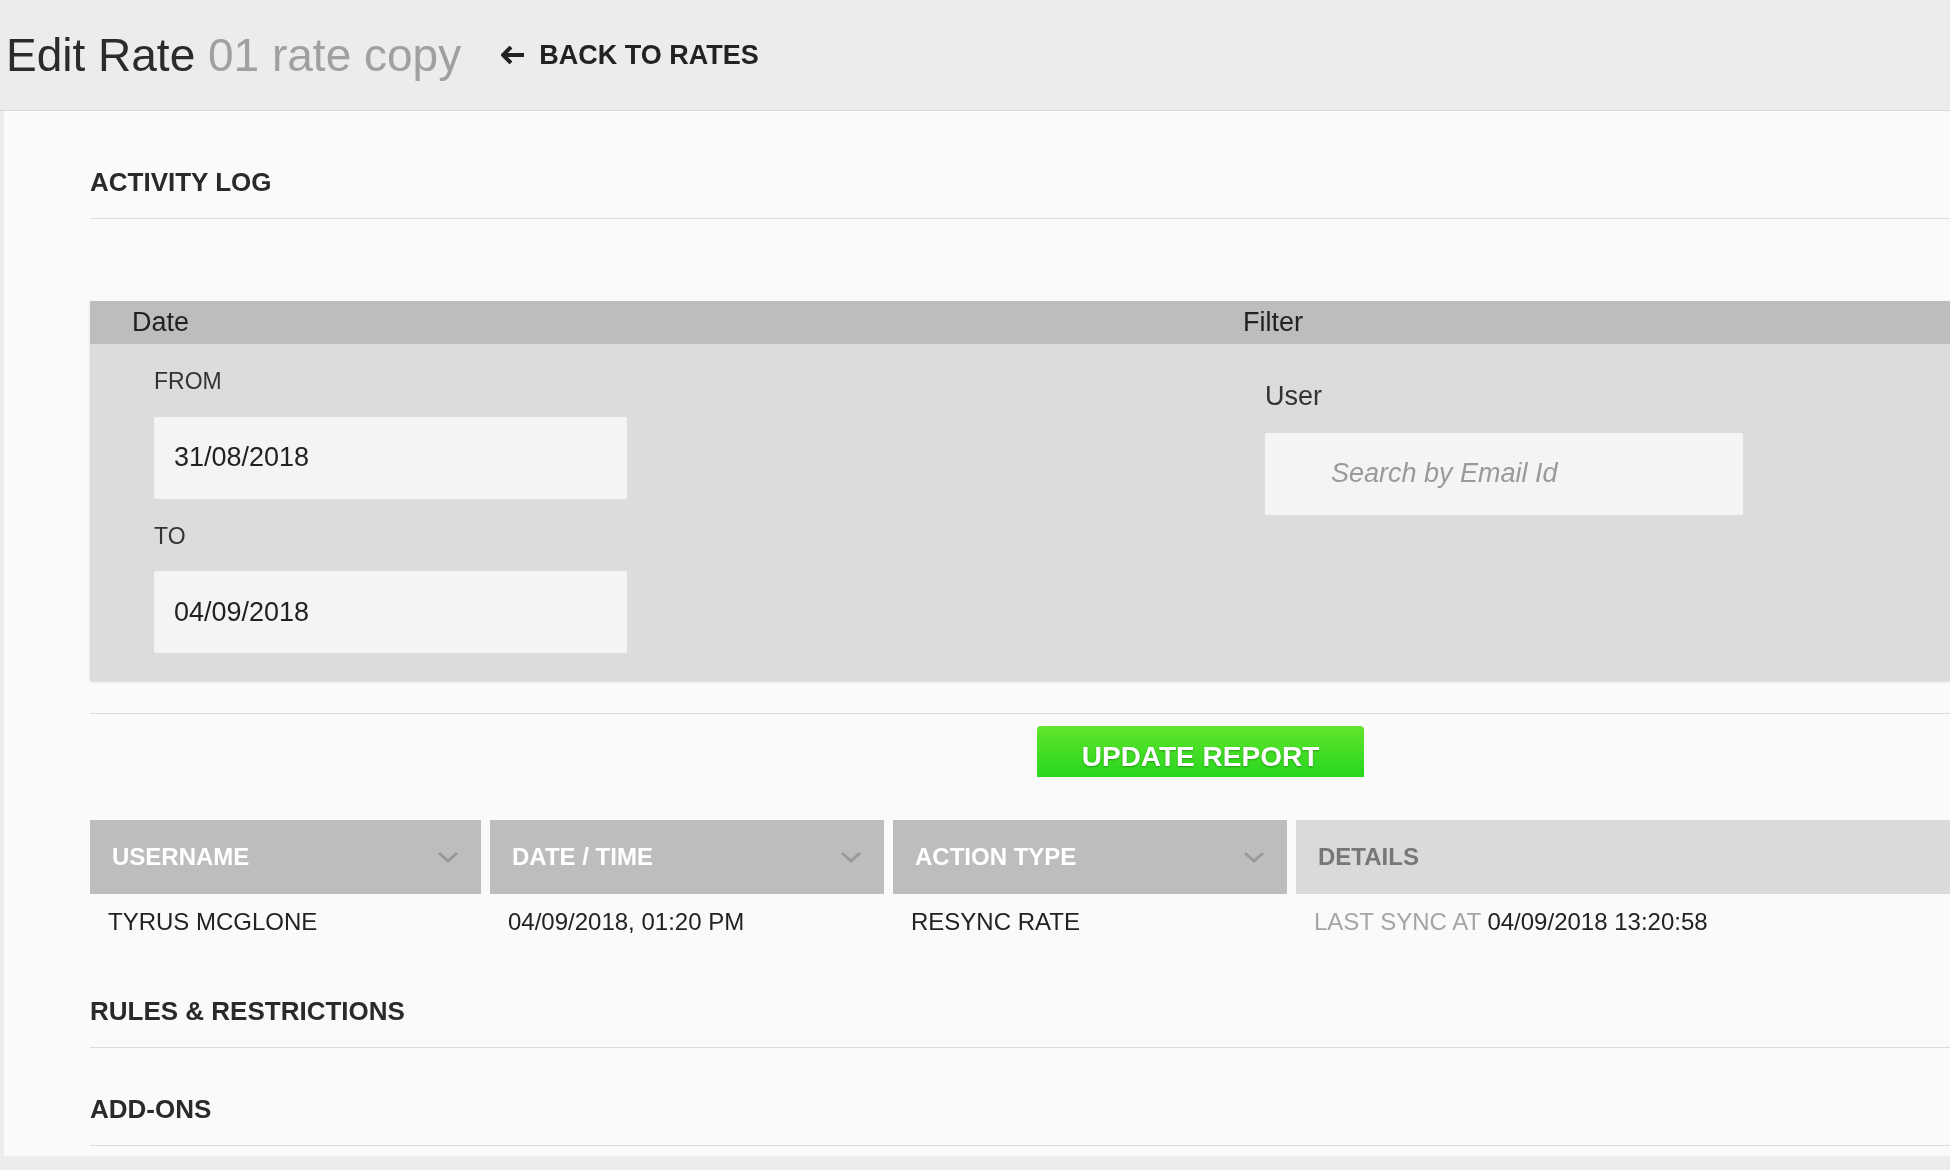  Describe the element at coordinates (390, 457) in the screenshot. I see `date-field: 31/08/2018` at that location.